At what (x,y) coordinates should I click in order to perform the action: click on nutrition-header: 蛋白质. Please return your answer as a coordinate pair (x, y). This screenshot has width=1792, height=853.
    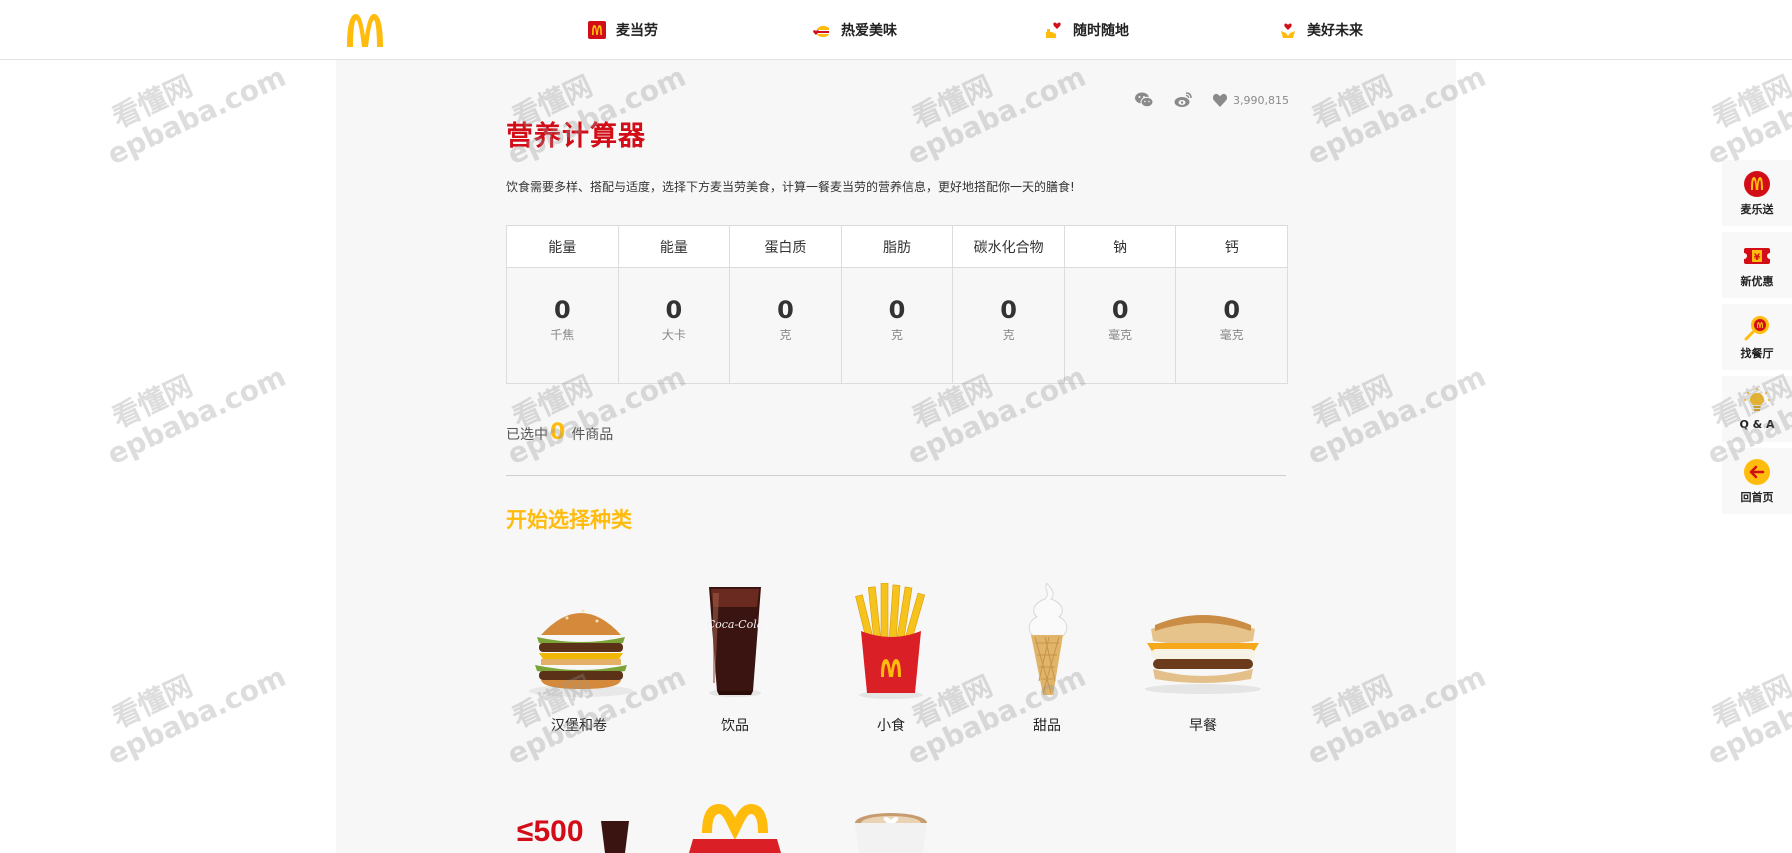
    Looking at the image, I should click on (785, 247).